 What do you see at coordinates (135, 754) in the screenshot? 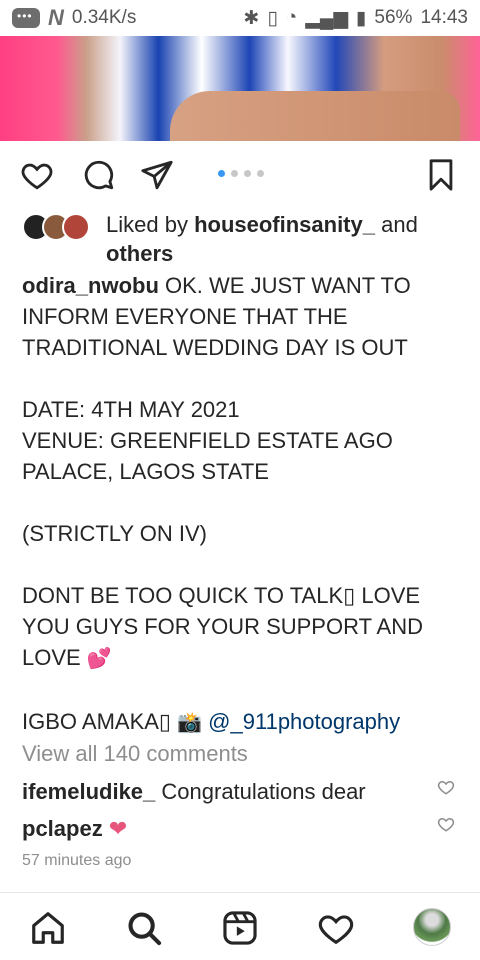
I see `view-all-comments-link: View all 140 comments` at bounding box center [135, 754].